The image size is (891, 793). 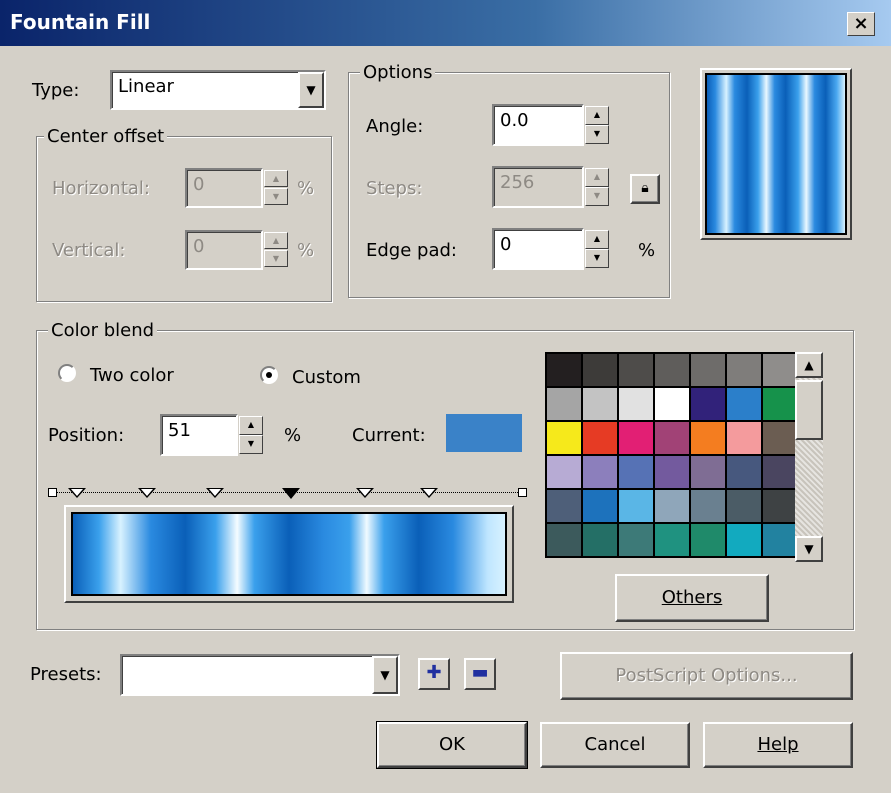 I want to click on type-dropdown-arrow-icon: ▼, so click(x=311, y=90).